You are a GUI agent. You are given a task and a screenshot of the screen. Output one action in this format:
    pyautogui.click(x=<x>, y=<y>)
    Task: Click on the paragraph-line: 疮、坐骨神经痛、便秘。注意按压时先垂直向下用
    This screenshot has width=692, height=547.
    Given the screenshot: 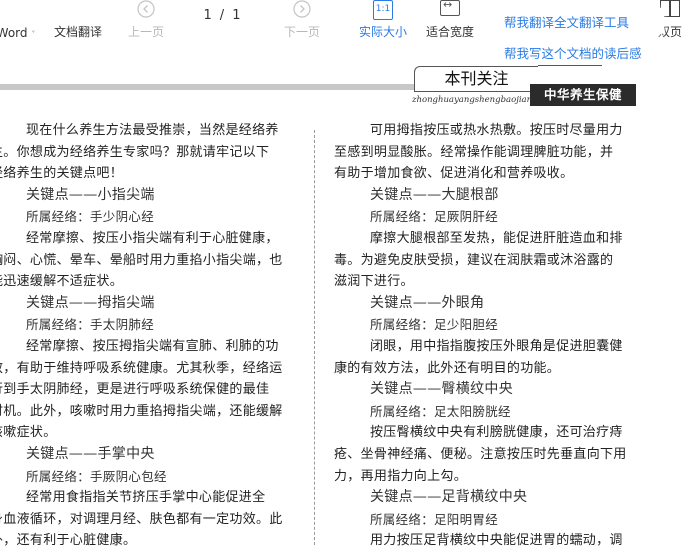 What is the action you would take?
    pyautogui.click(x=480, y=454)
    